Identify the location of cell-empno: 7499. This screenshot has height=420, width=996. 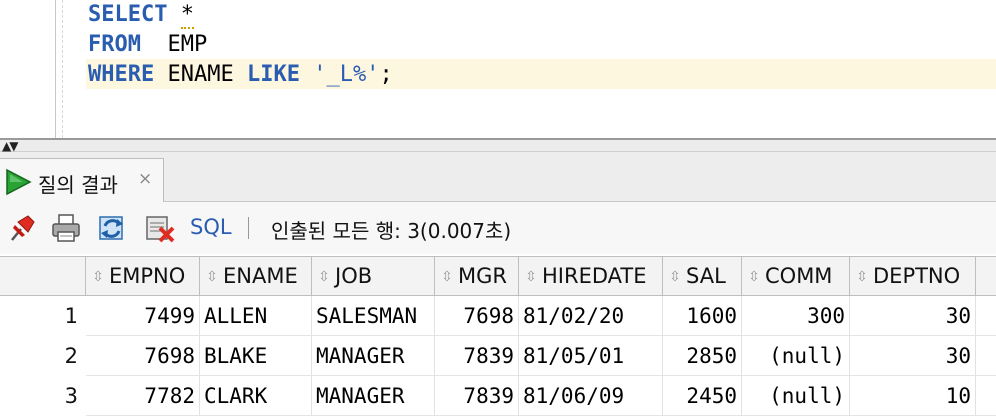
(143, 316).